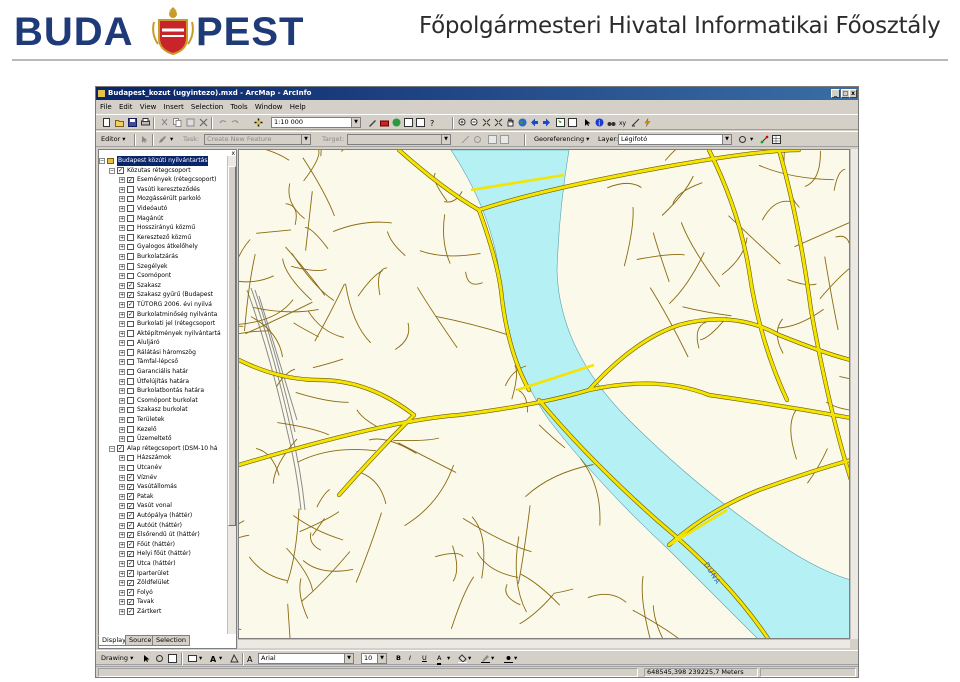  I want to click on fill-color-bucket-icon, so click(462, 658).